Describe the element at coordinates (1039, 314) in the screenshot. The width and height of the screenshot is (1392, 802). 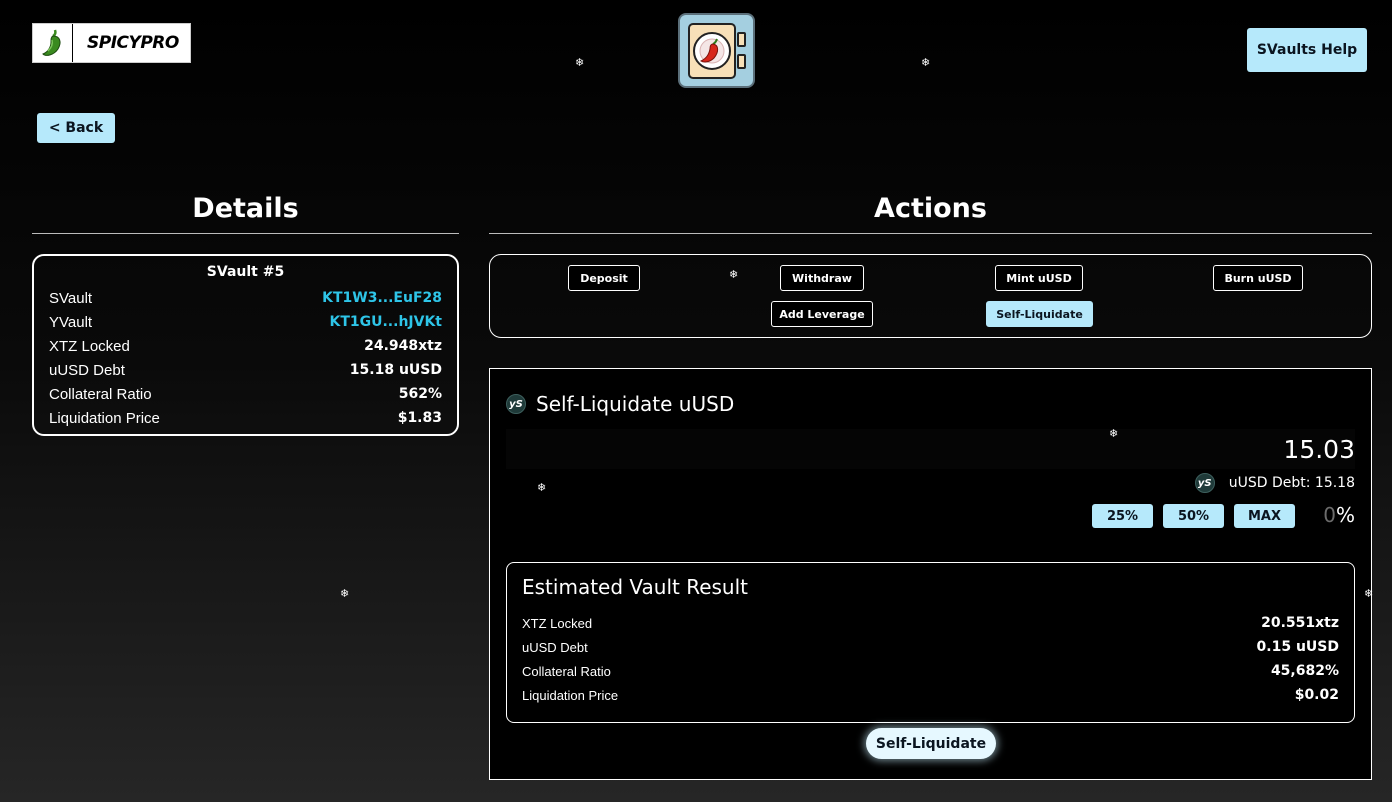
I see `tab-self-liquidate: Self-Liquidate` at that location.